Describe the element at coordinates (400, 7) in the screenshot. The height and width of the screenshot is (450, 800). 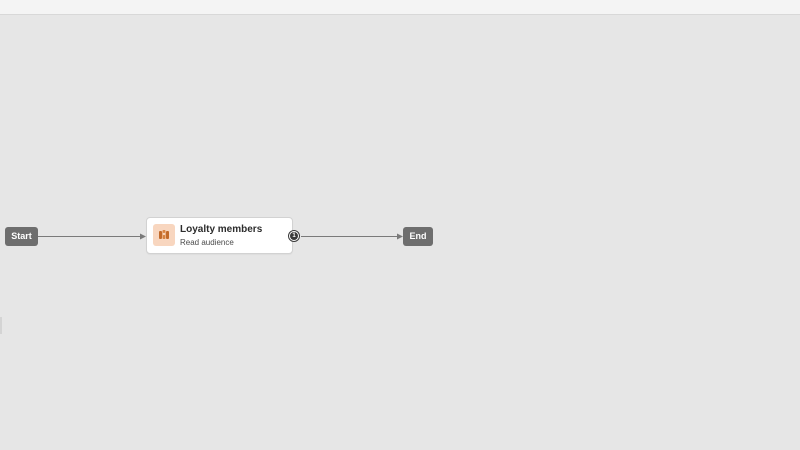
I see `top-toolbar` at that location.